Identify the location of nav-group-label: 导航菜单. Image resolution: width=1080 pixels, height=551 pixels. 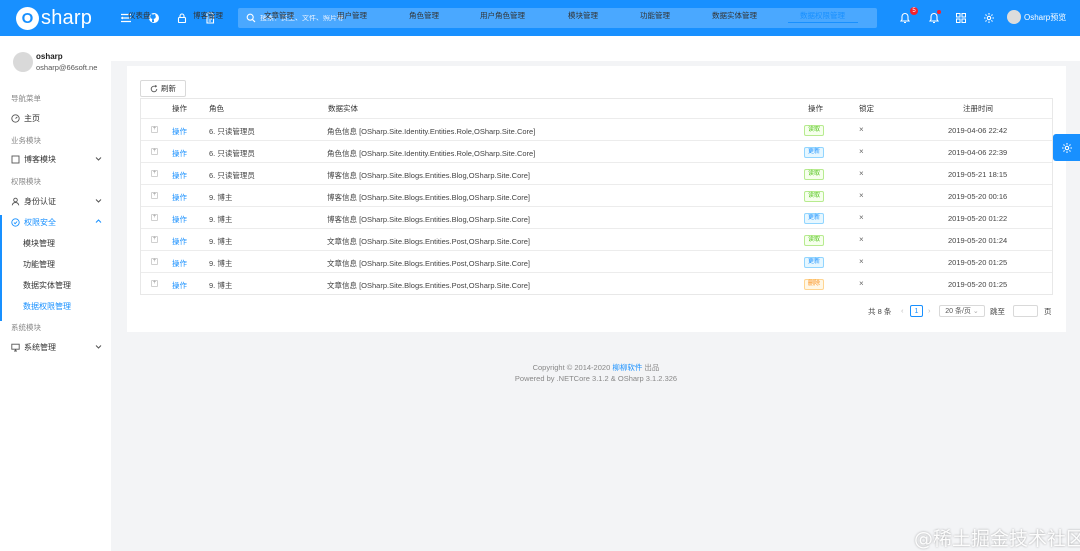
(26, 98).